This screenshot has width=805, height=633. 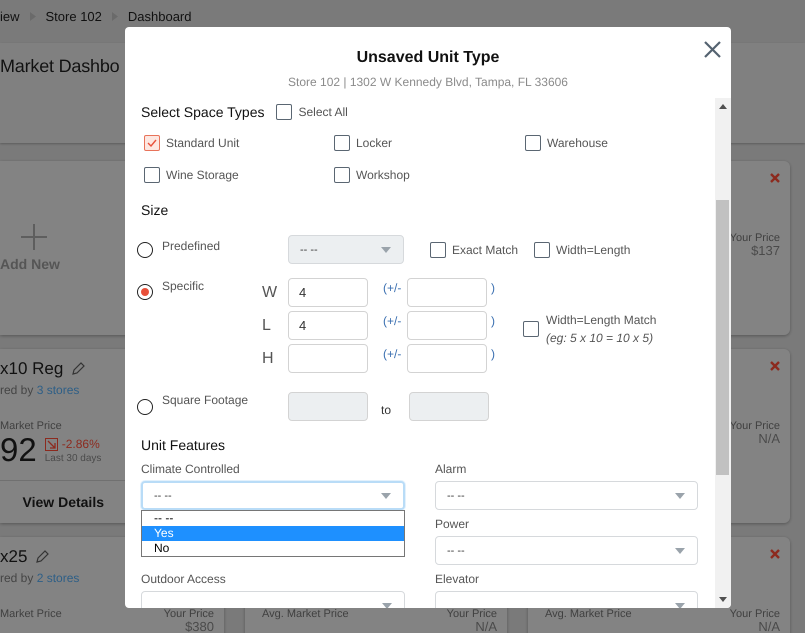 I want to click on checkbox-label: Width=Length Match, so click(x=601, y=320).